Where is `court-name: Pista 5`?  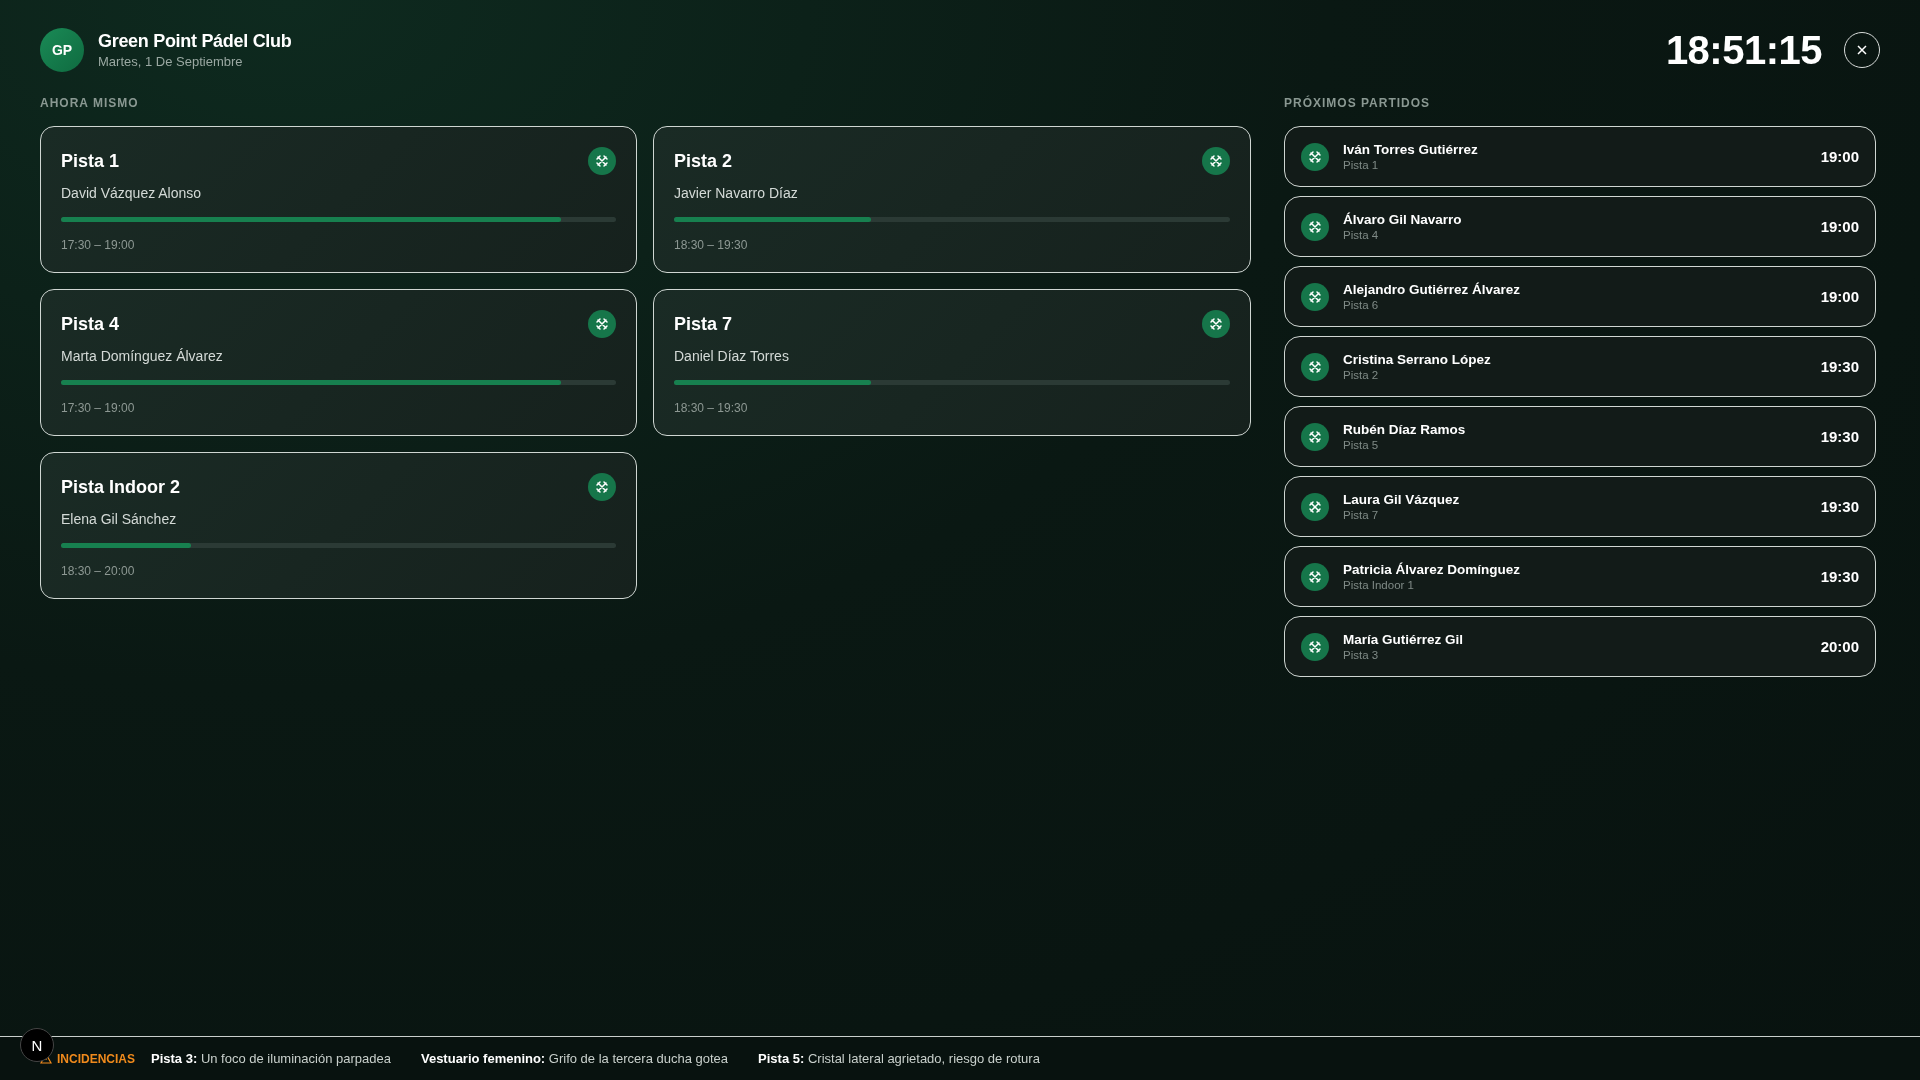 court-name: Pista 5 is located at coordinates (1361, 445).